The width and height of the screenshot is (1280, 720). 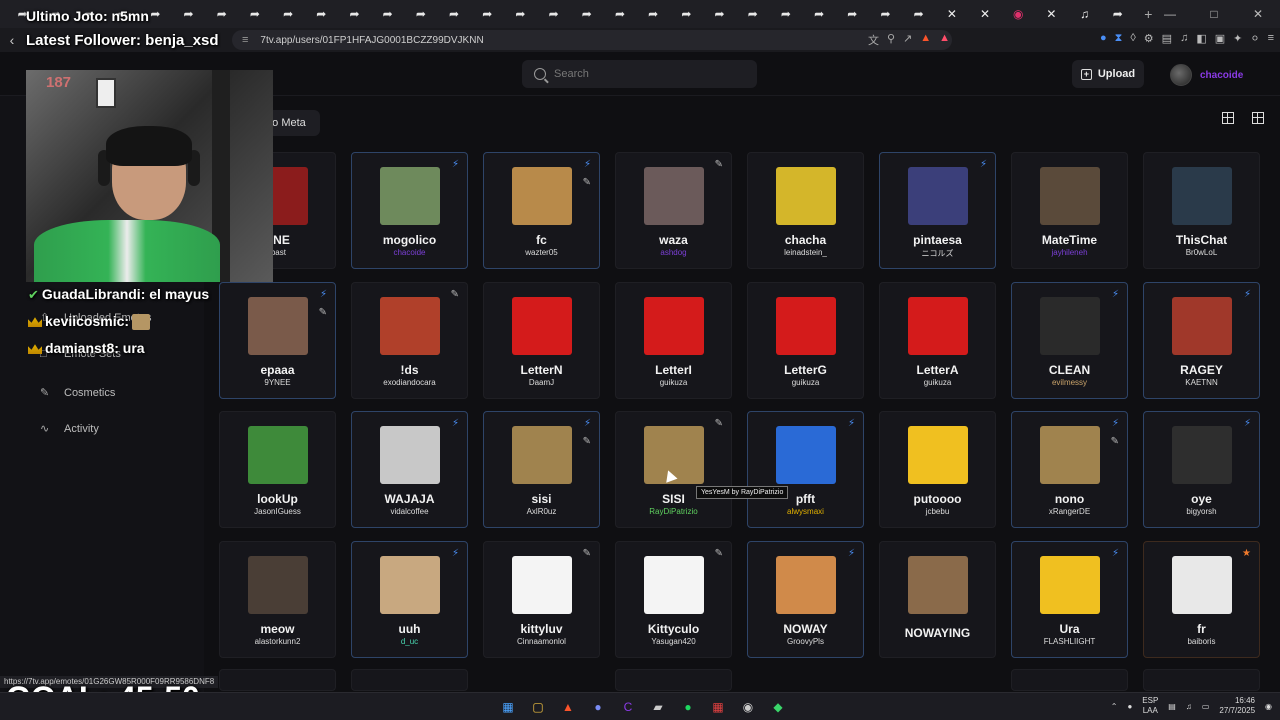 I want to click on extension-icon: ◊, so click(x=1132, y=38).